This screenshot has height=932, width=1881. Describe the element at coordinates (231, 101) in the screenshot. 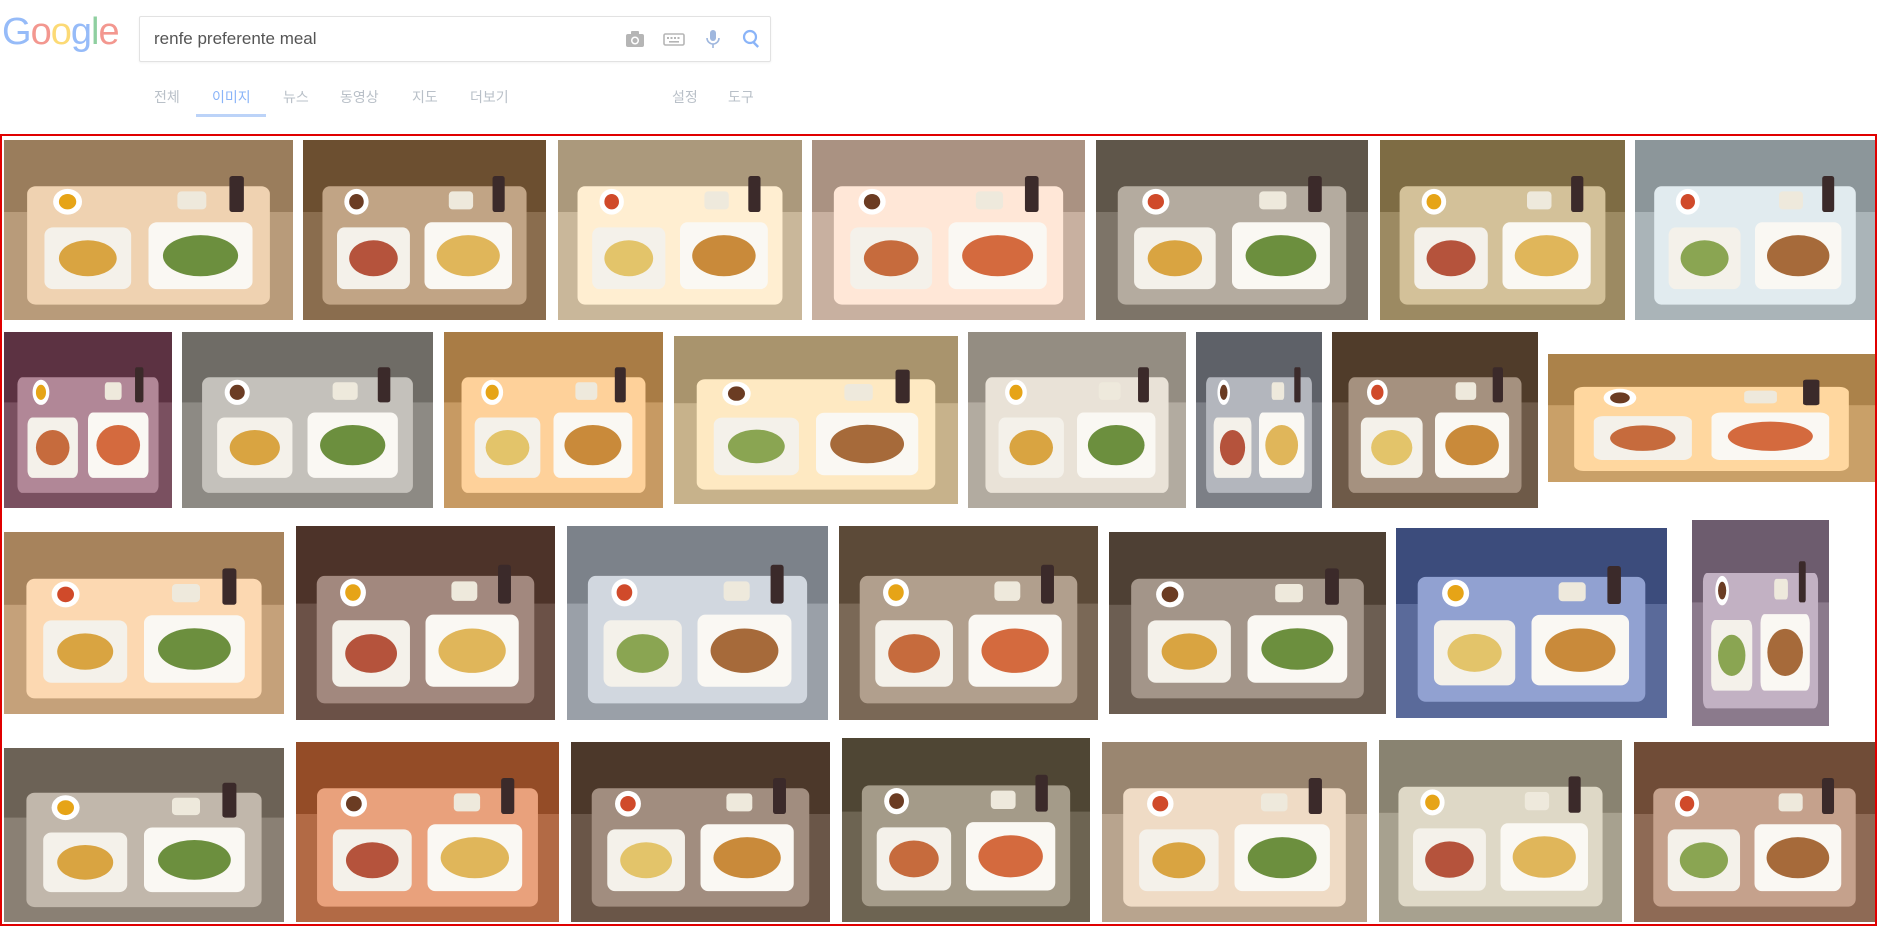

I see `tab-images: 이미지` at that location.